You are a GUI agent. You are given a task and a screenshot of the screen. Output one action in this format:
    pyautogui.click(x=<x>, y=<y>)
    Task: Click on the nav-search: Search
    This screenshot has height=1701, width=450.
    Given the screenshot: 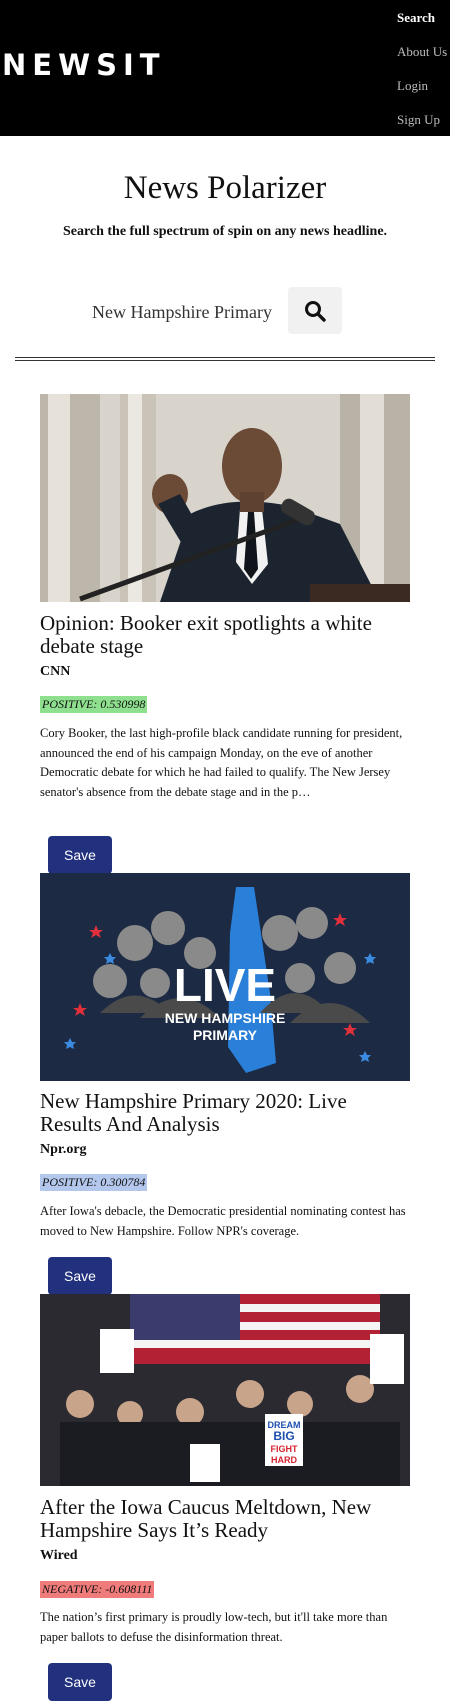 What is the action you would take?
    pyautogui.click(x=416, y=18)
    